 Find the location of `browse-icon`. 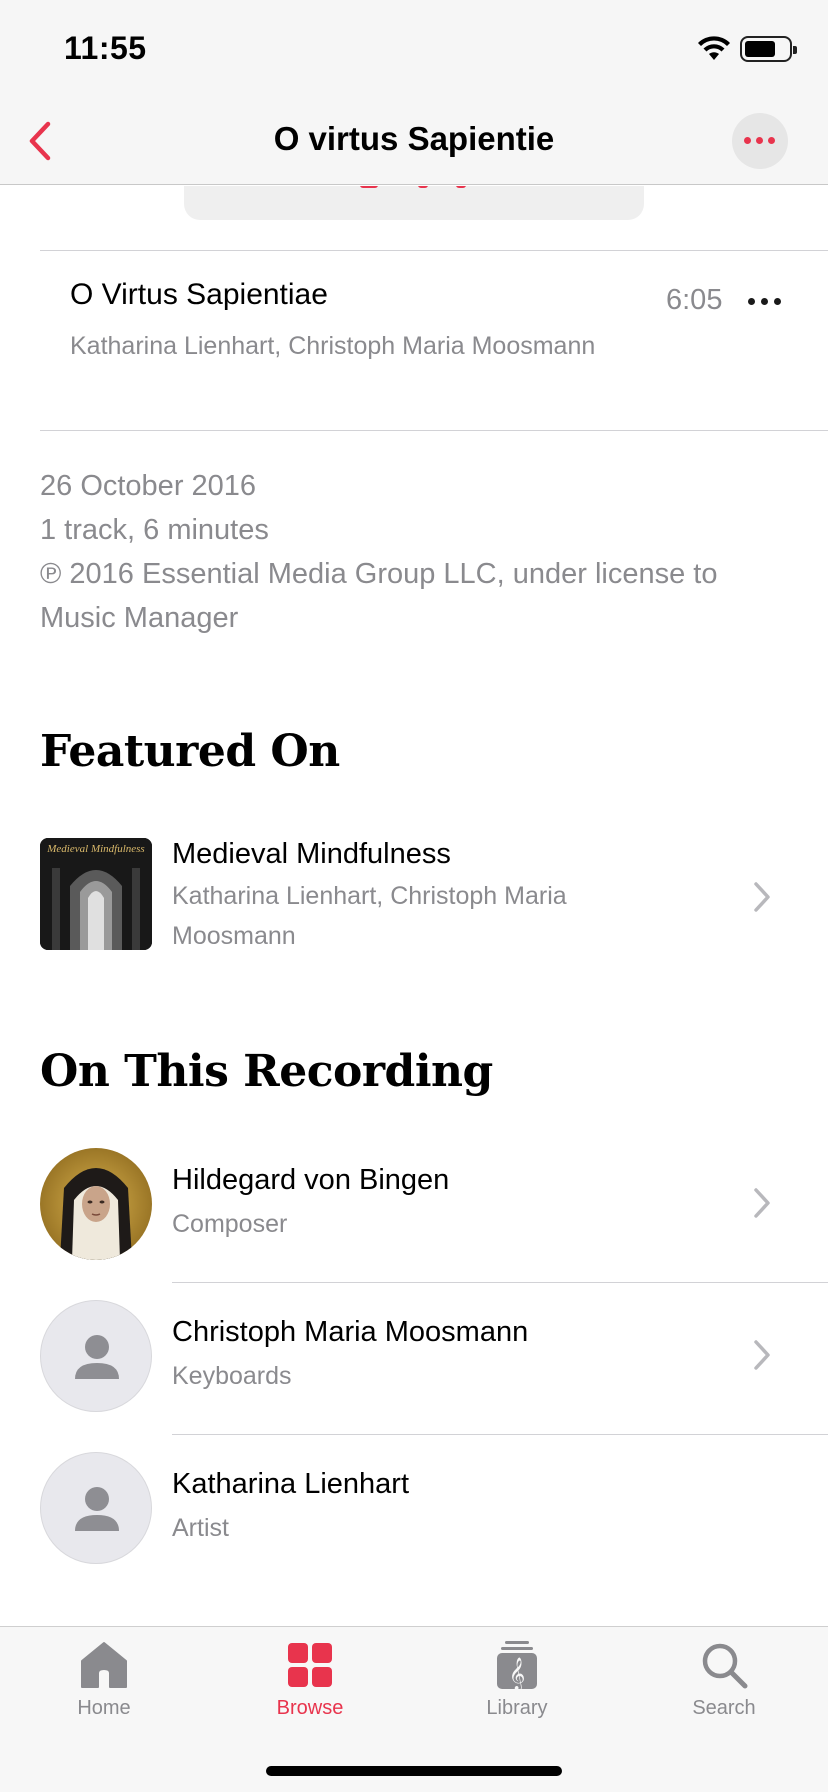

browse-icon is located at coordinates (310, 1665).